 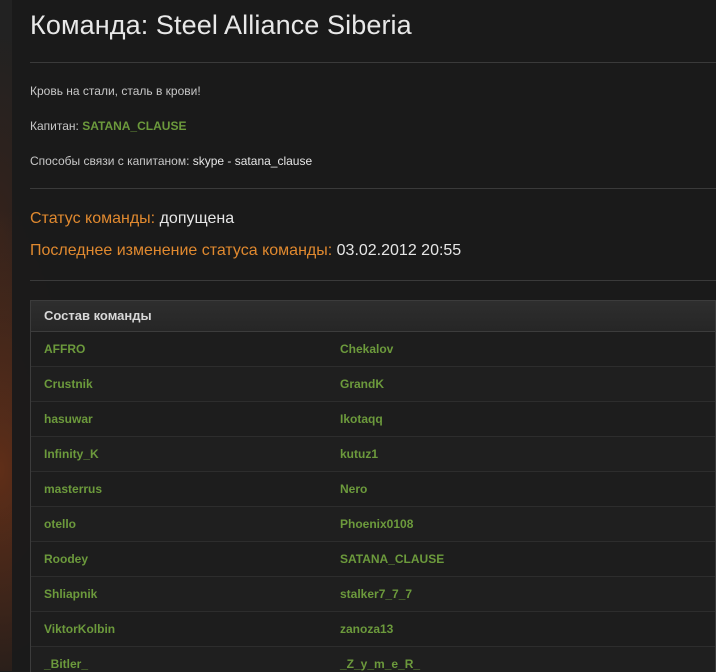 What do you see at coordinates (376, 594) in the screenshot?
I see `player-link: stalker7_7_7` at bounding box center [376, 594].